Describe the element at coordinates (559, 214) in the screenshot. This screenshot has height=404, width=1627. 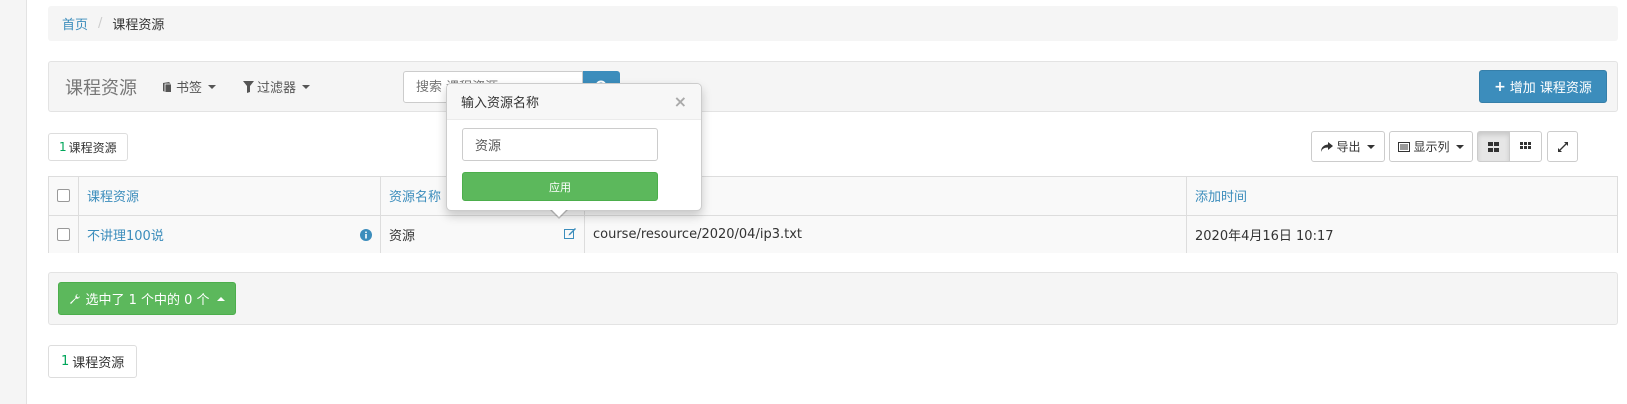
I see `popover-arrow` at that location.